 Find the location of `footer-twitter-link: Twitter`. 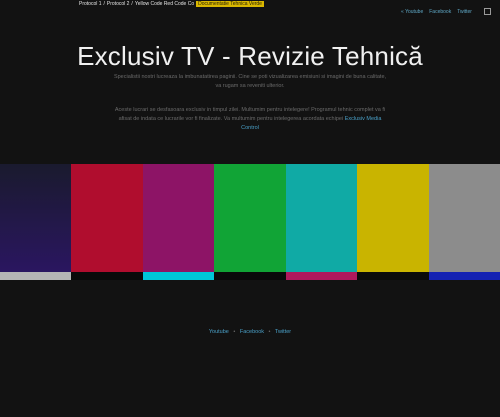

footer-twitter-link: Twitter is located at coordinates (283, 332).